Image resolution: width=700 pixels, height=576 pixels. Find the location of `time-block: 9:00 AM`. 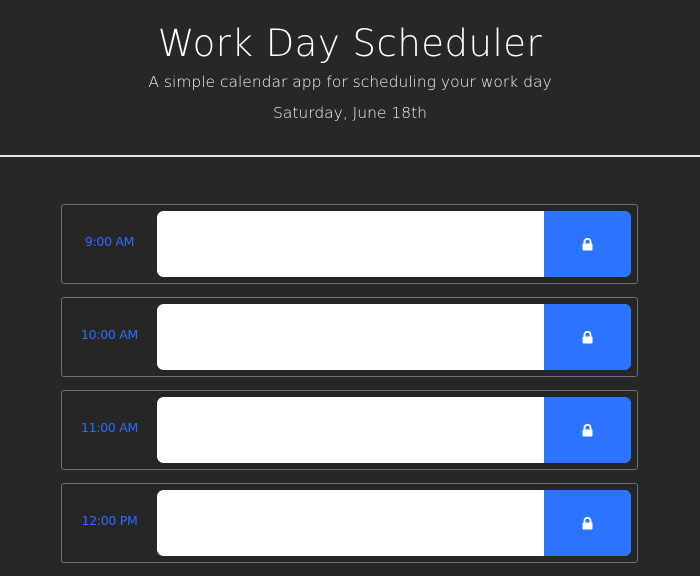

time-block: 9:00 AM is located at coordinates (349, 244).